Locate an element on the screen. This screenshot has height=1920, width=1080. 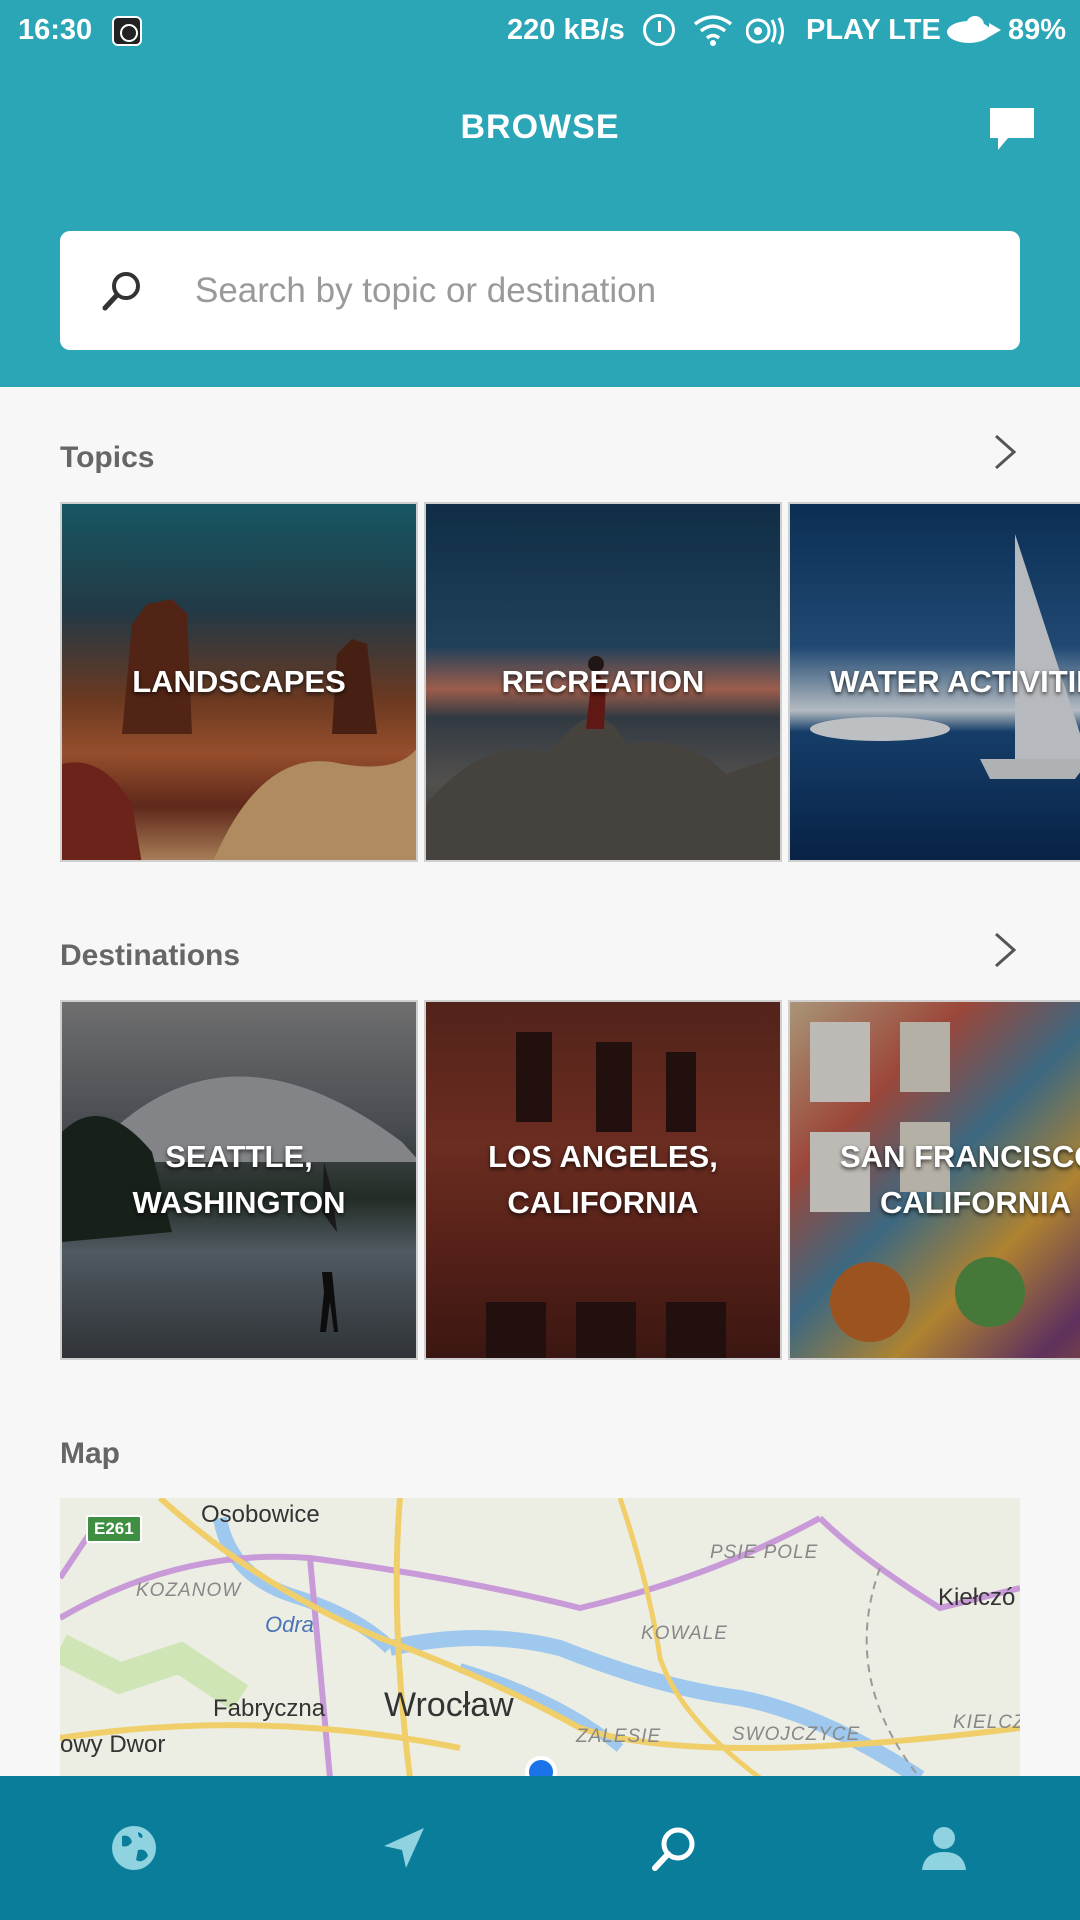
topic-card-recreation: RECREATION is located at coordinates (603, 682).